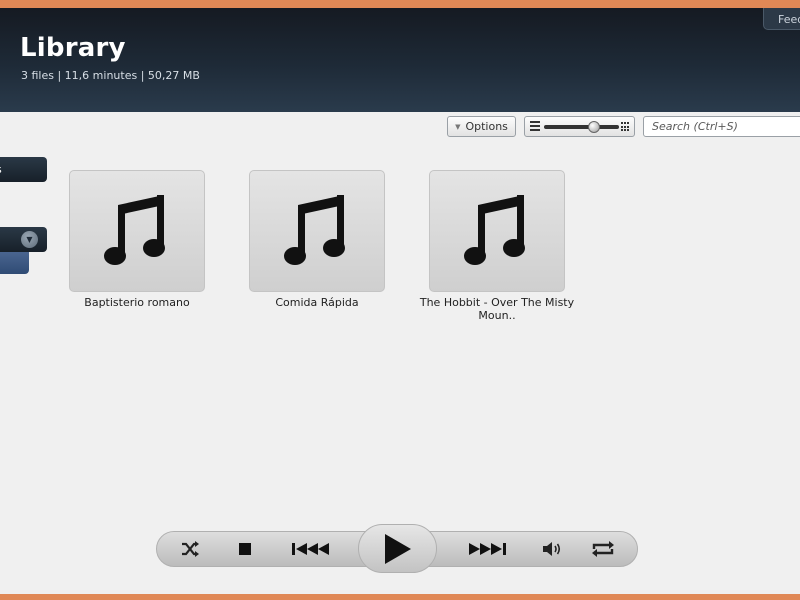  I want to click on page-title: Library, so click(73, 48).